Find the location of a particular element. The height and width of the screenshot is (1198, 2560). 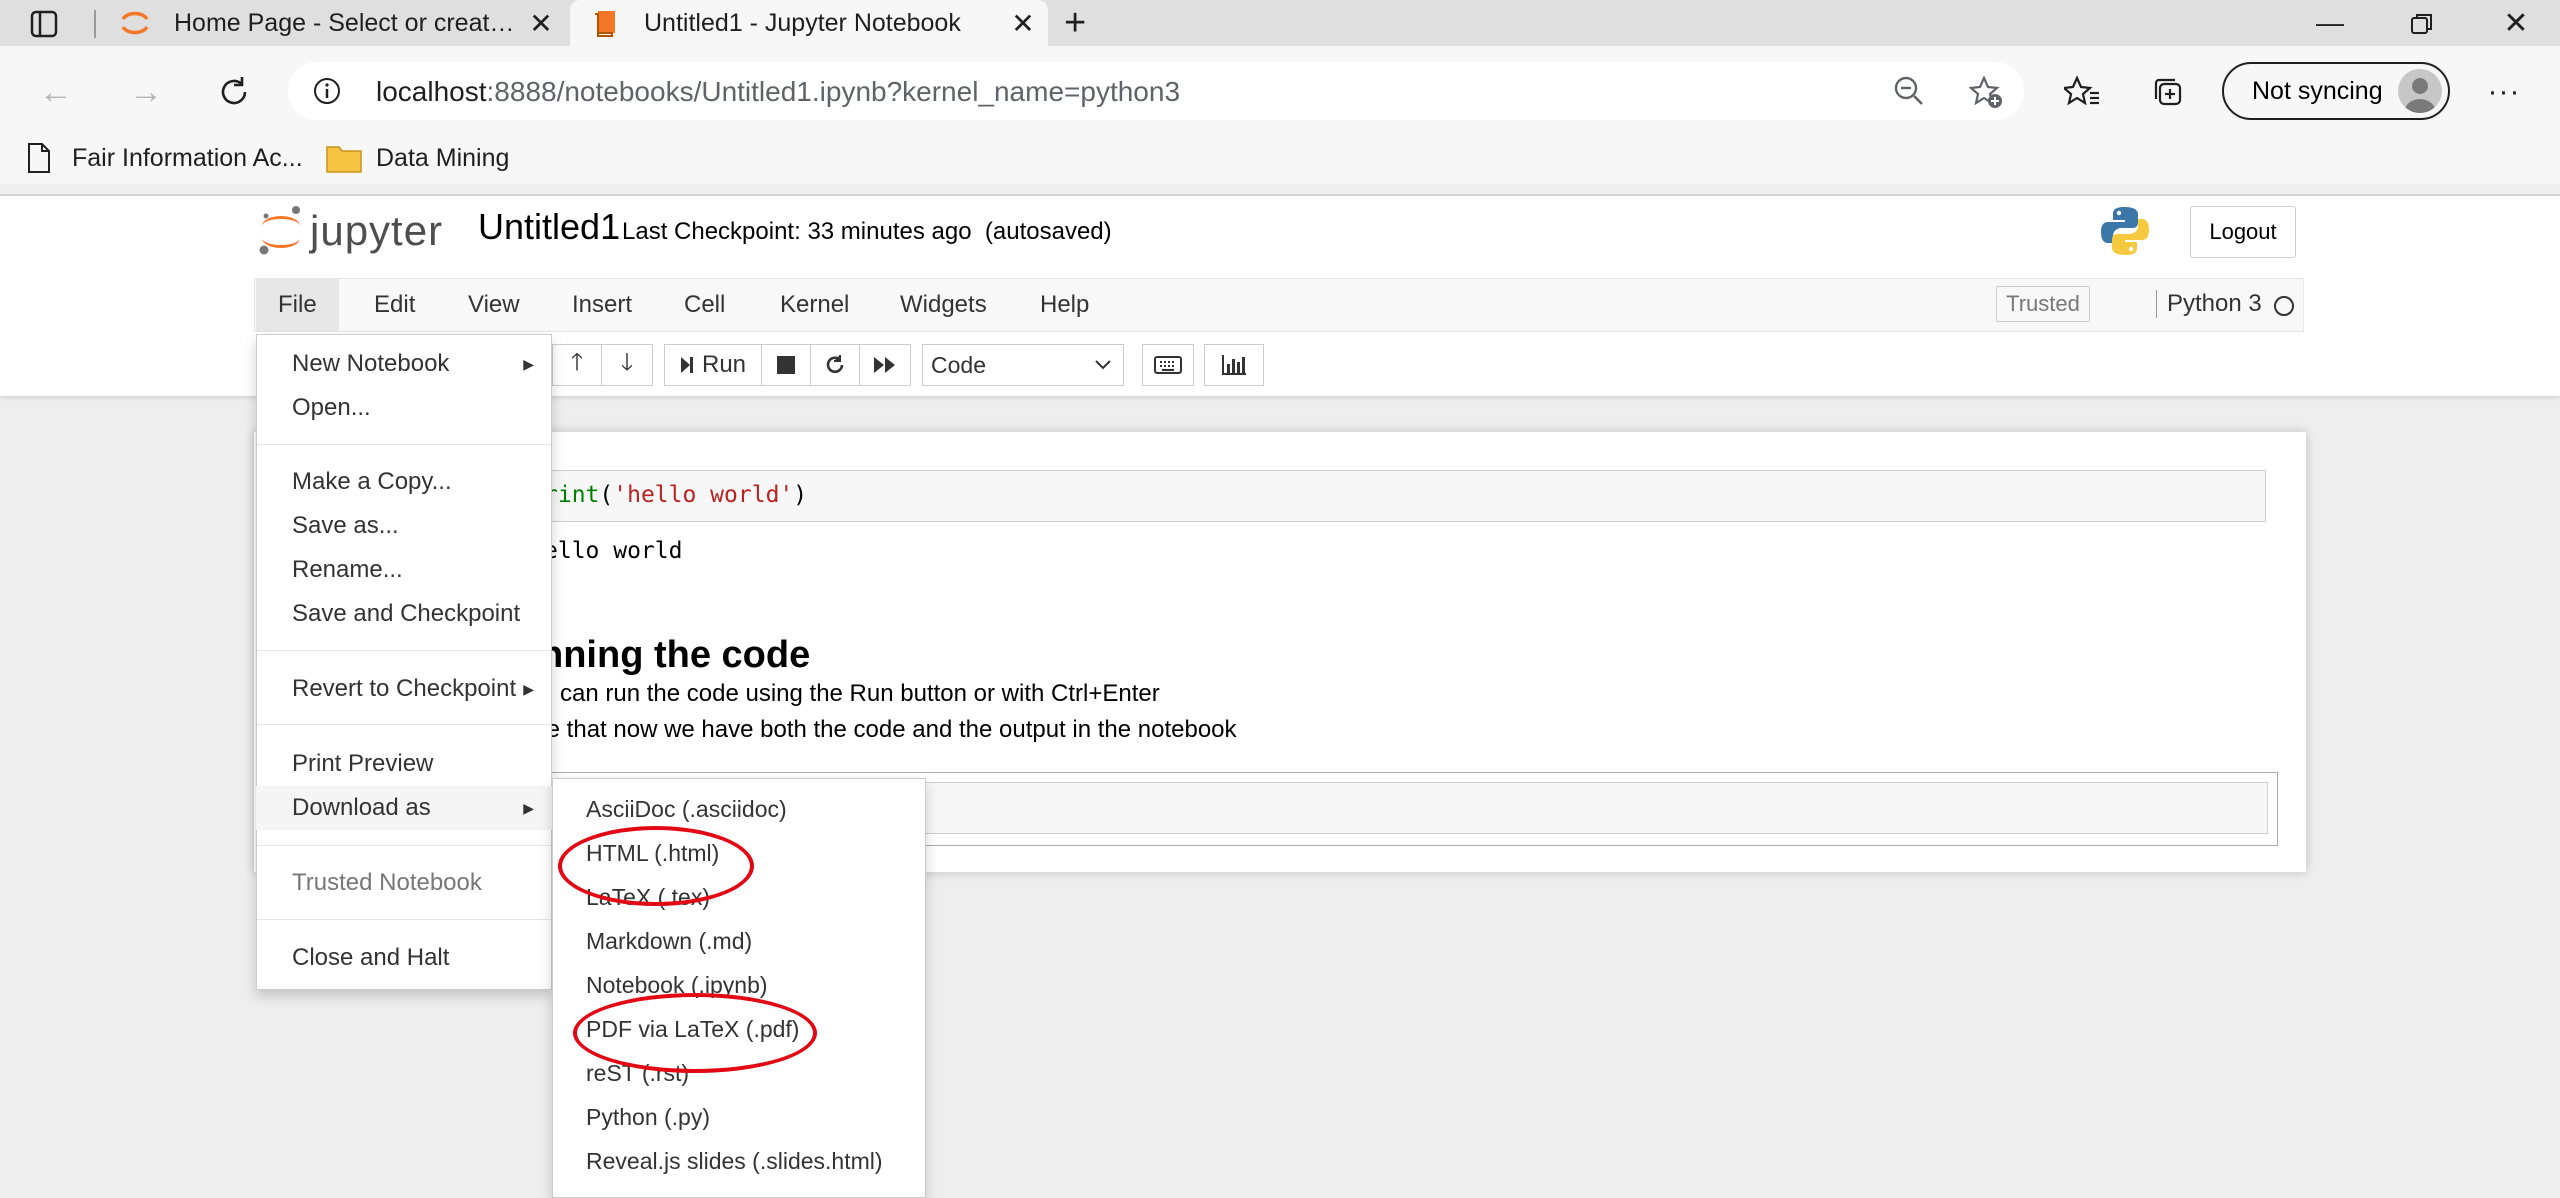

menu-edit: Edit is located at coordinates (394, 305).